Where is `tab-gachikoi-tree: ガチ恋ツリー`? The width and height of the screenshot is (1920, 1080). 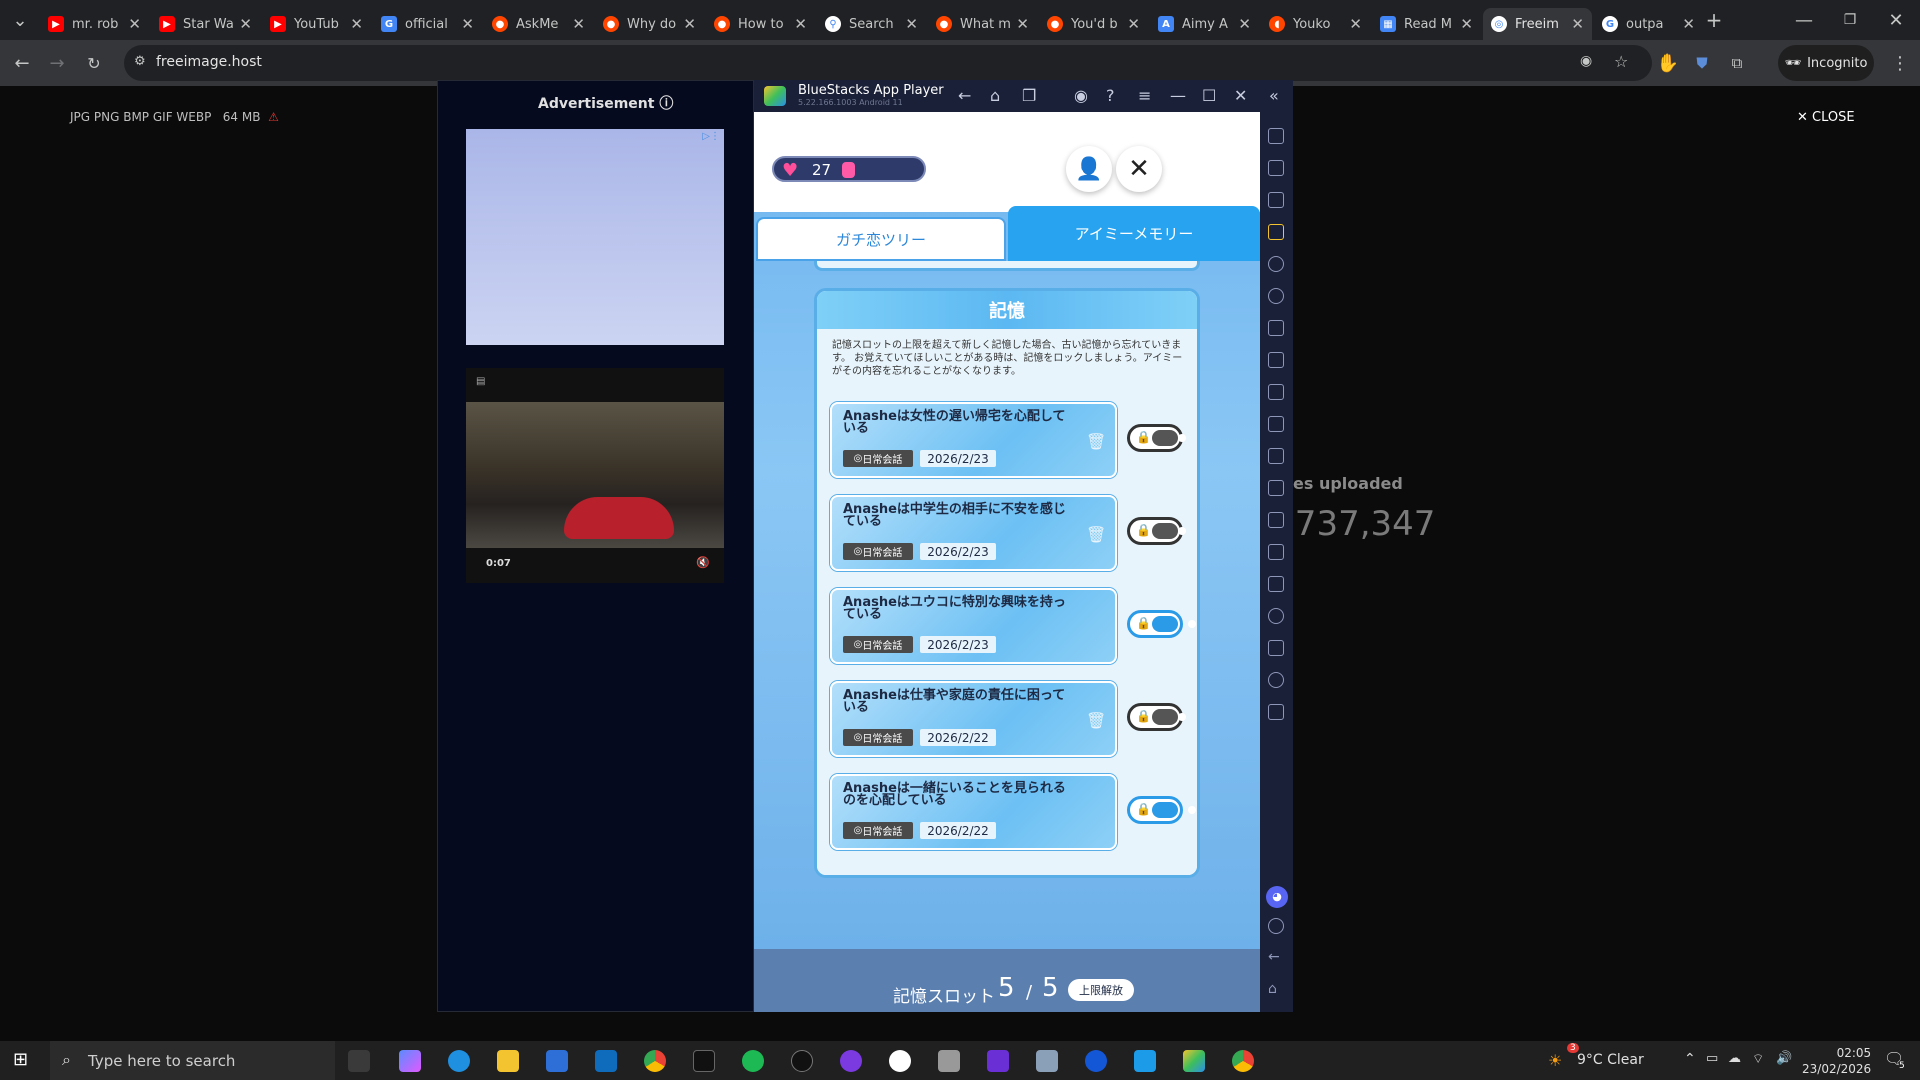
tab-gachikoi-tree: ガチ恋ツリー is located at coordinates (881, 239).